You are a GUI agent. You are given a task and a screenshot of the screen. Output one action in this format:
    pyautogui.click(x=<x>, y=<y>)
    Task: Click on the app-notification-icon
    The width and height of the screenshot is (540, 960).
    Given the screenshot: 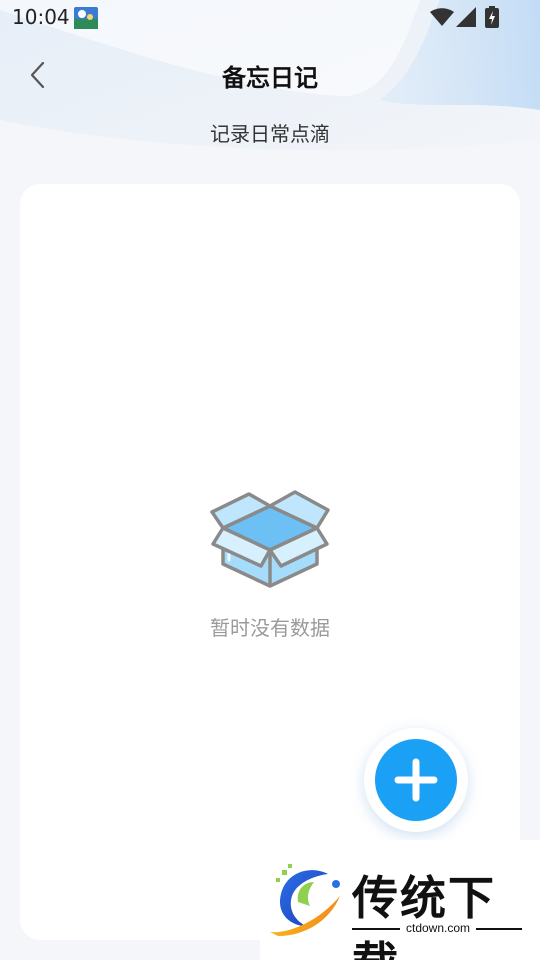 What is the action you would take?
    pyautogui.click(x=86, y=18)
    